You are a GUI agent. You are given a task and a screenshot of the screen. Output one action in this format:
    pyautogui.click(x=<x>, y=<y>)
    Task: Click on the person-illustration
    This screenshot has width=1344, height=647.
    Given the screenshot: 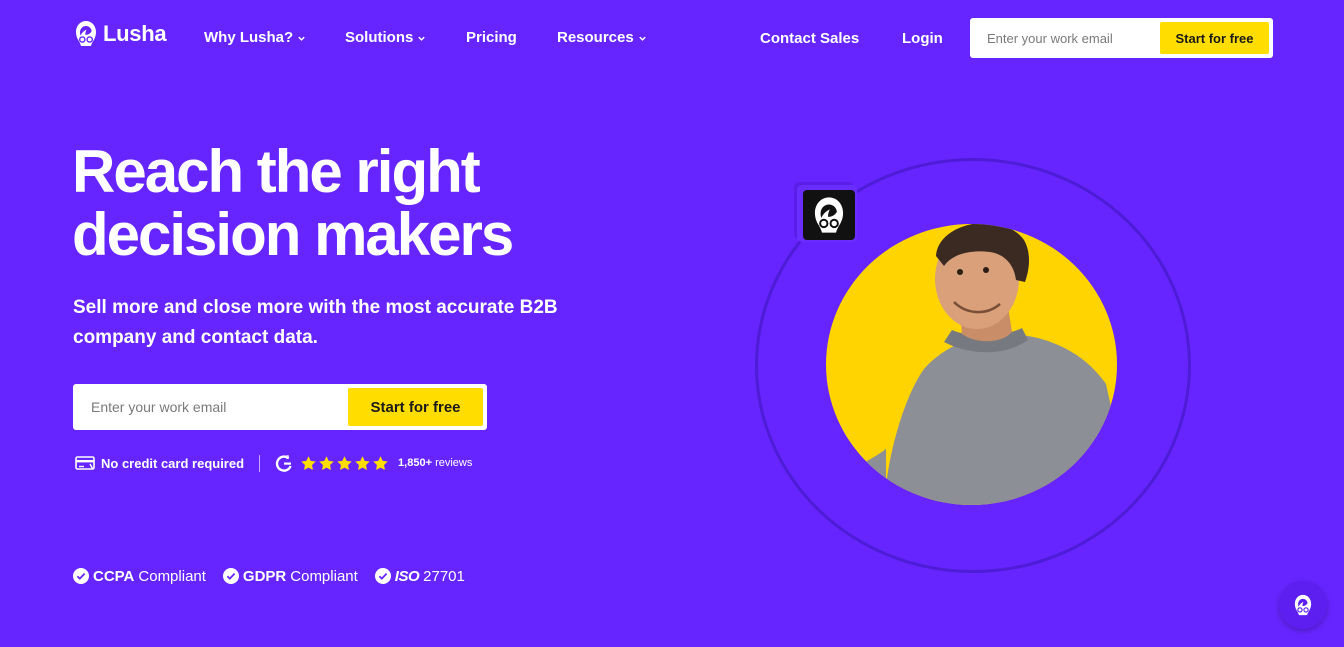 What is the action you would take?
    pyautogui.click(x=971, y=364)
    